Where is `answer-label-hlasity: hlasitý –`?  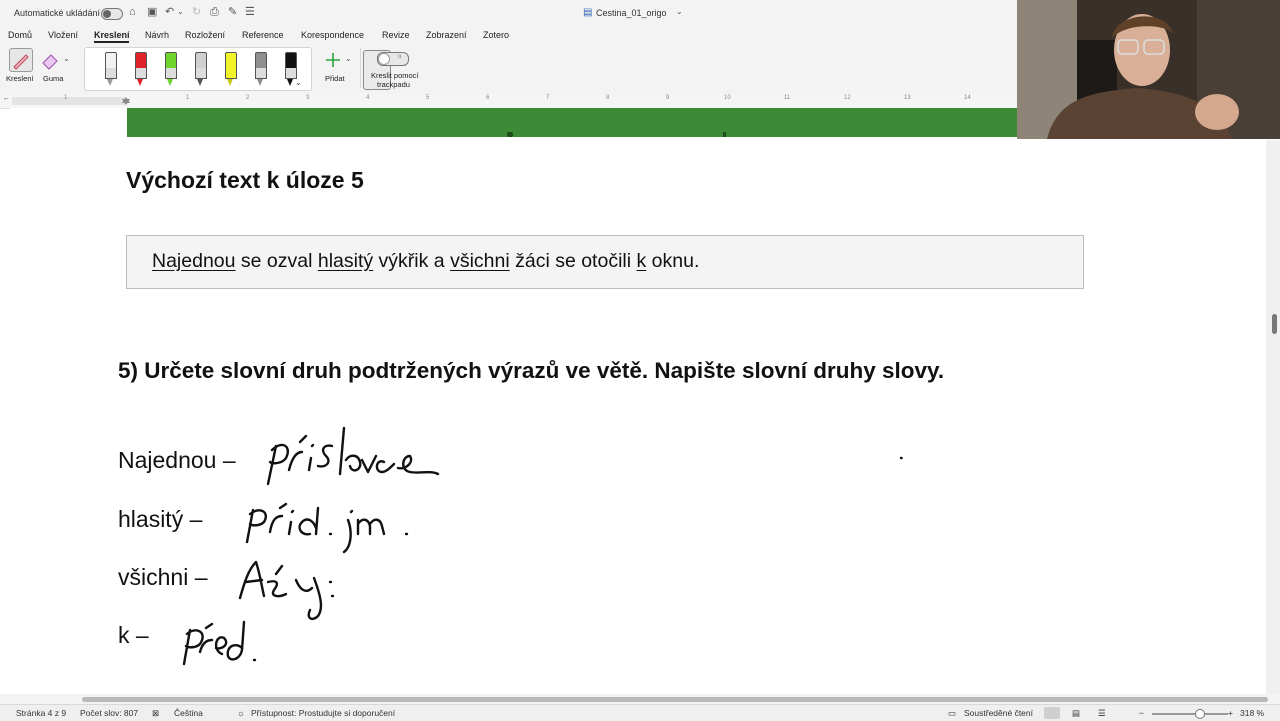
answer-label-hlasity: hlasitý – is located at coordinates (160, 519).